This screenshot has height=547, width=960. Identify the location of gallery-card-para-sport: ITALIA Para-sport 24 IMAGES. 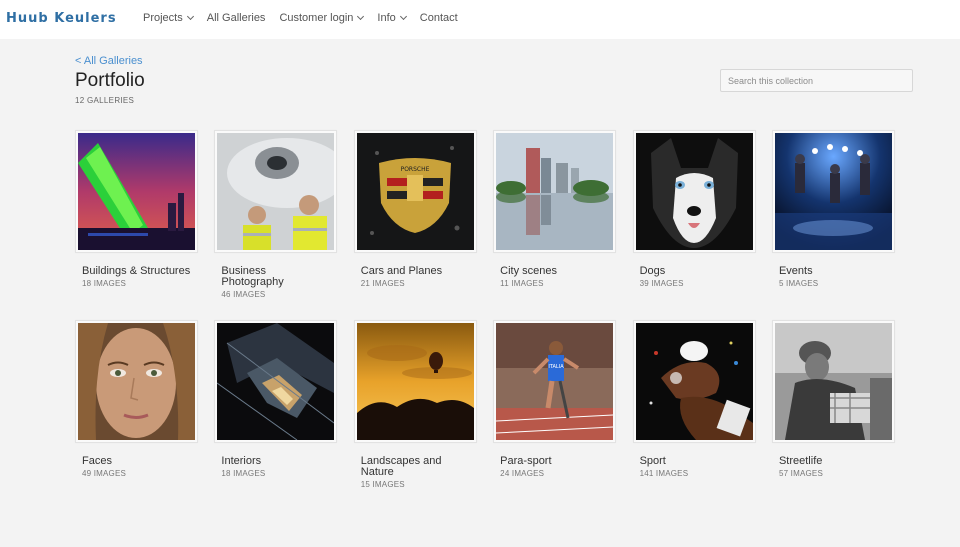
(555, 415).